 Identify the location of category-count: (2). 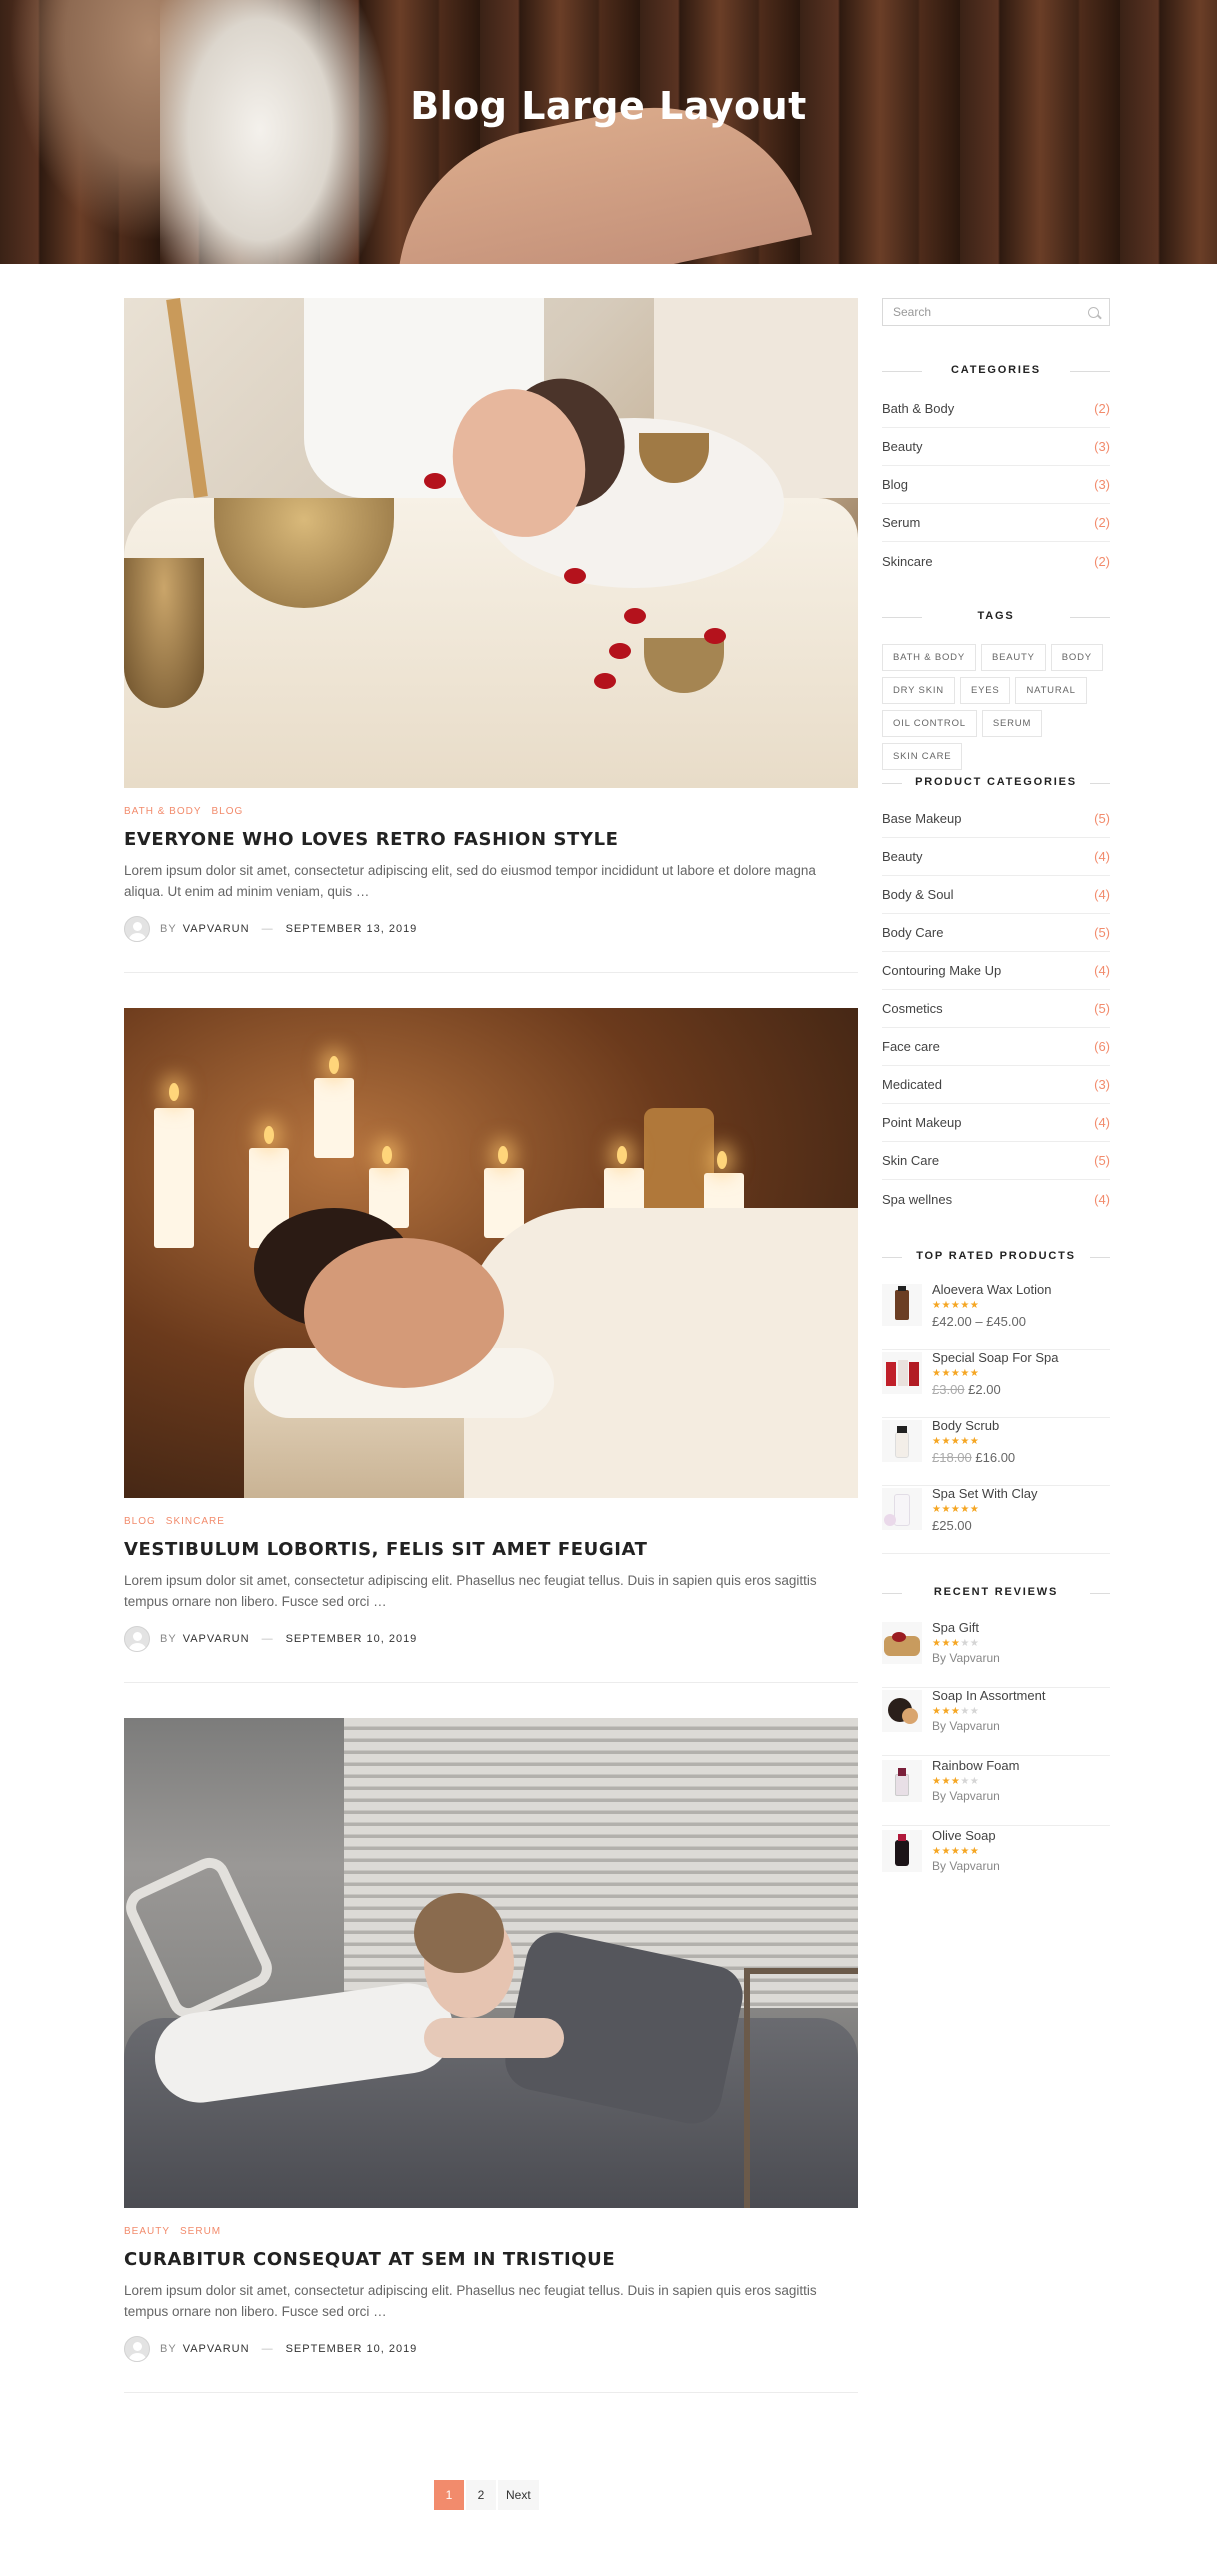
(1102, 408).